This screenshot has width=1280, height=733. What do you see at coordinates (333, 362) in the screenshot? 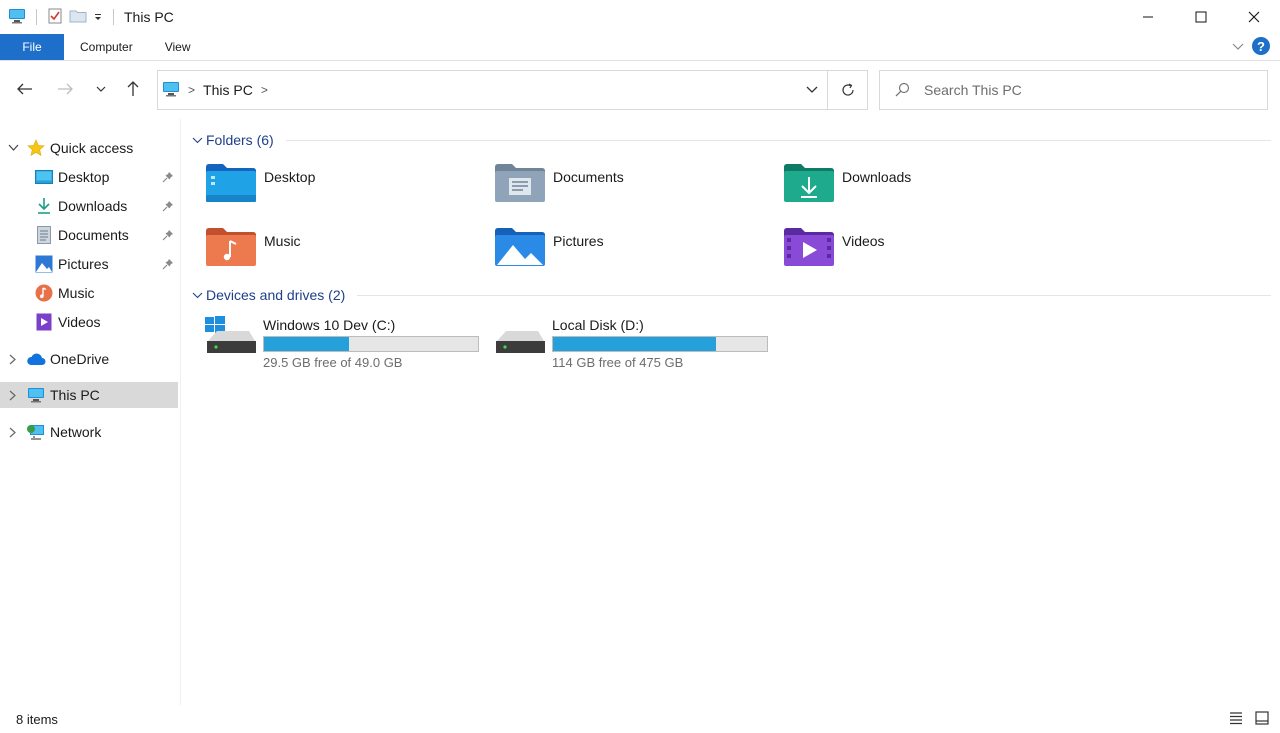
I see `drive-free-space: 29.5 GB free of 49.0 GB` at bounding box center [333, 362].